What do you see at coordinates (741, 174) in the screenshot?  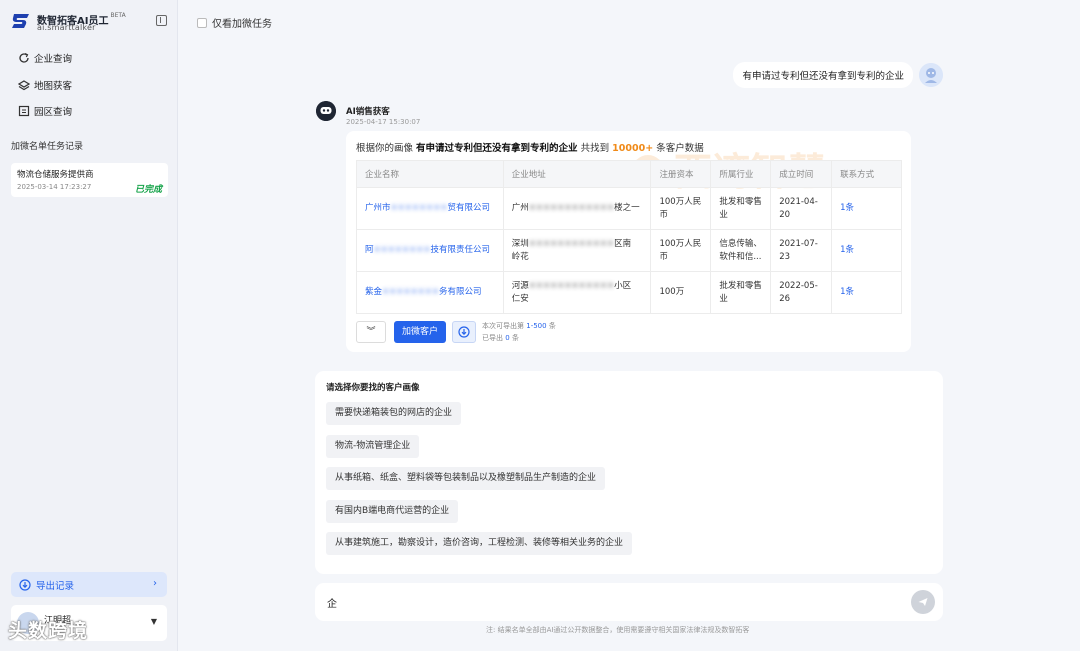 I see `column-header: 所属行业` at bounding box center [741, 174].